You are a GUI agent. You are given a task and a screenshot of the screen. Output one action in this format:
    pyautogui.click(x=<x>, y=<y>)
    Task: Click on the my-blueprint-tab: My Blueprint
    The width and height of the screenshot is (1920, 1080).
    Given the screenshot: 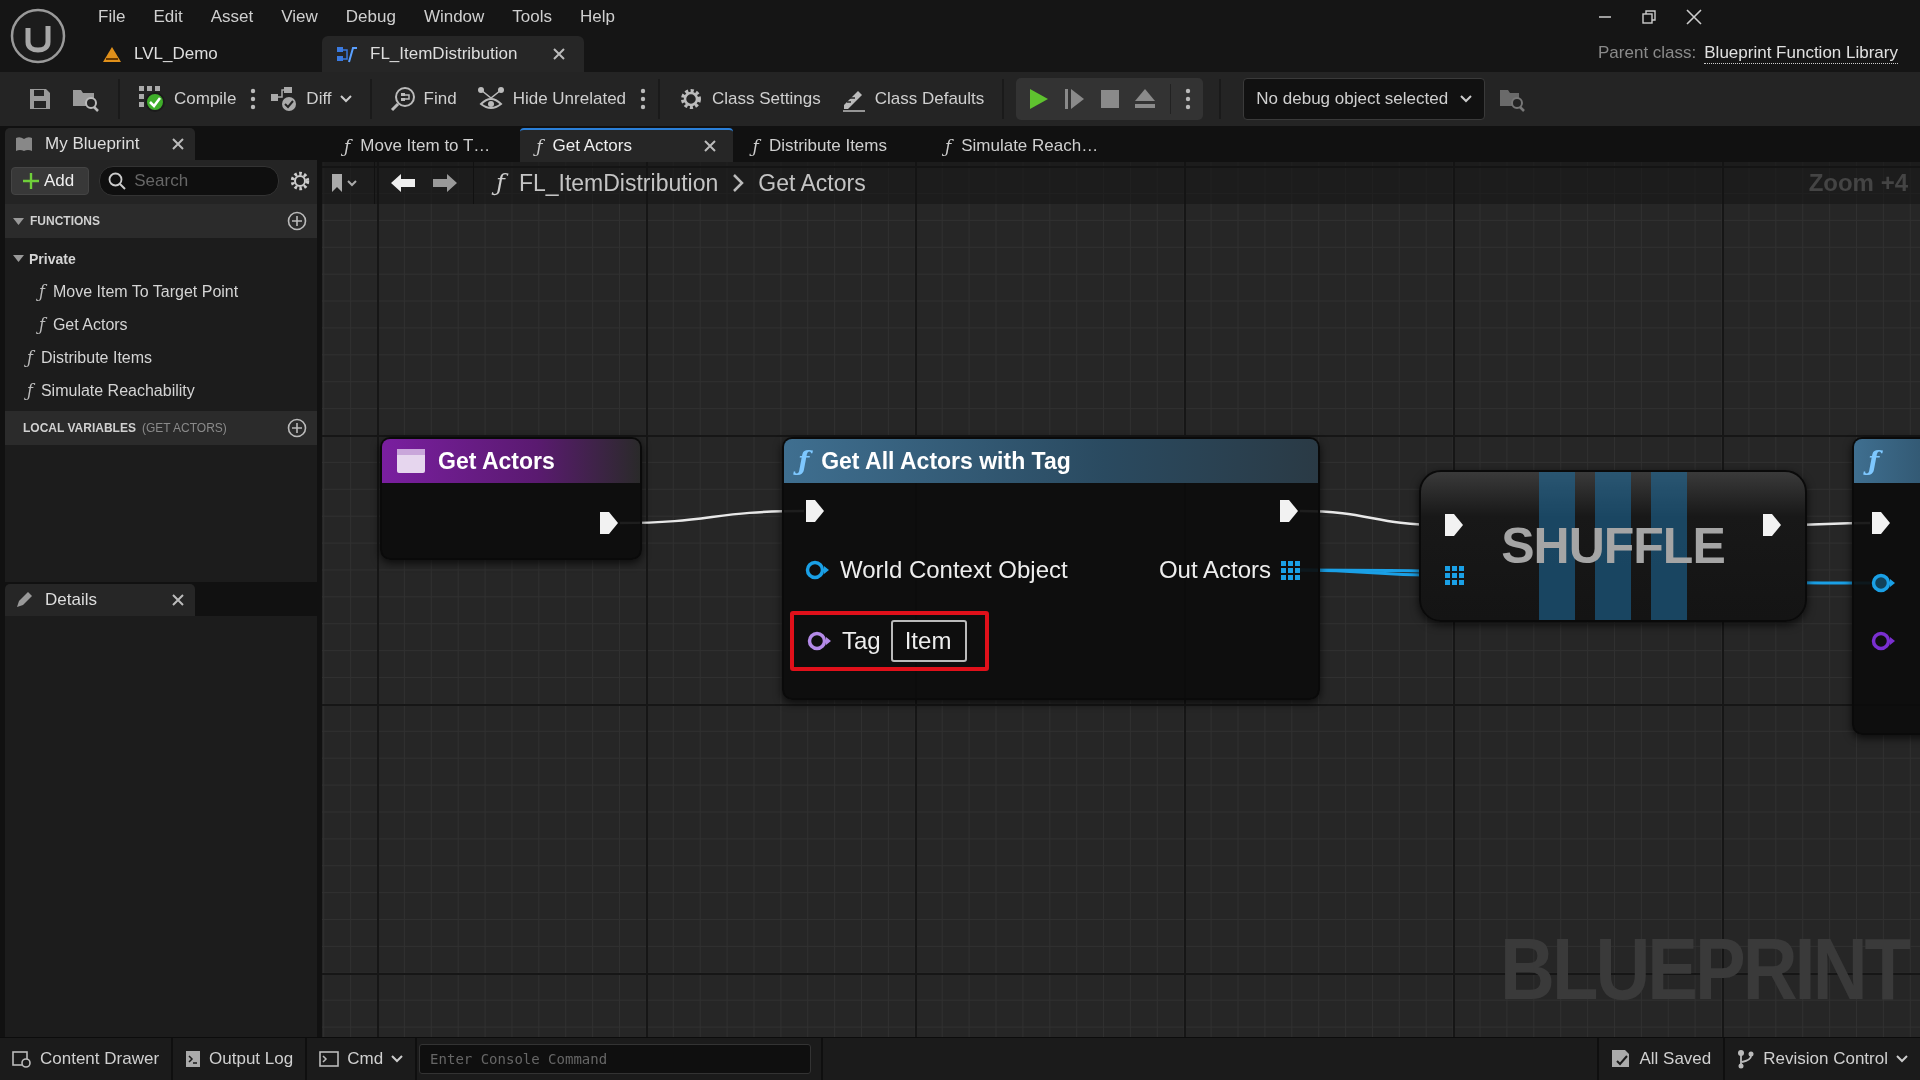 What is the action you would take?
    pyautogui.click(x=100, y=144)
    